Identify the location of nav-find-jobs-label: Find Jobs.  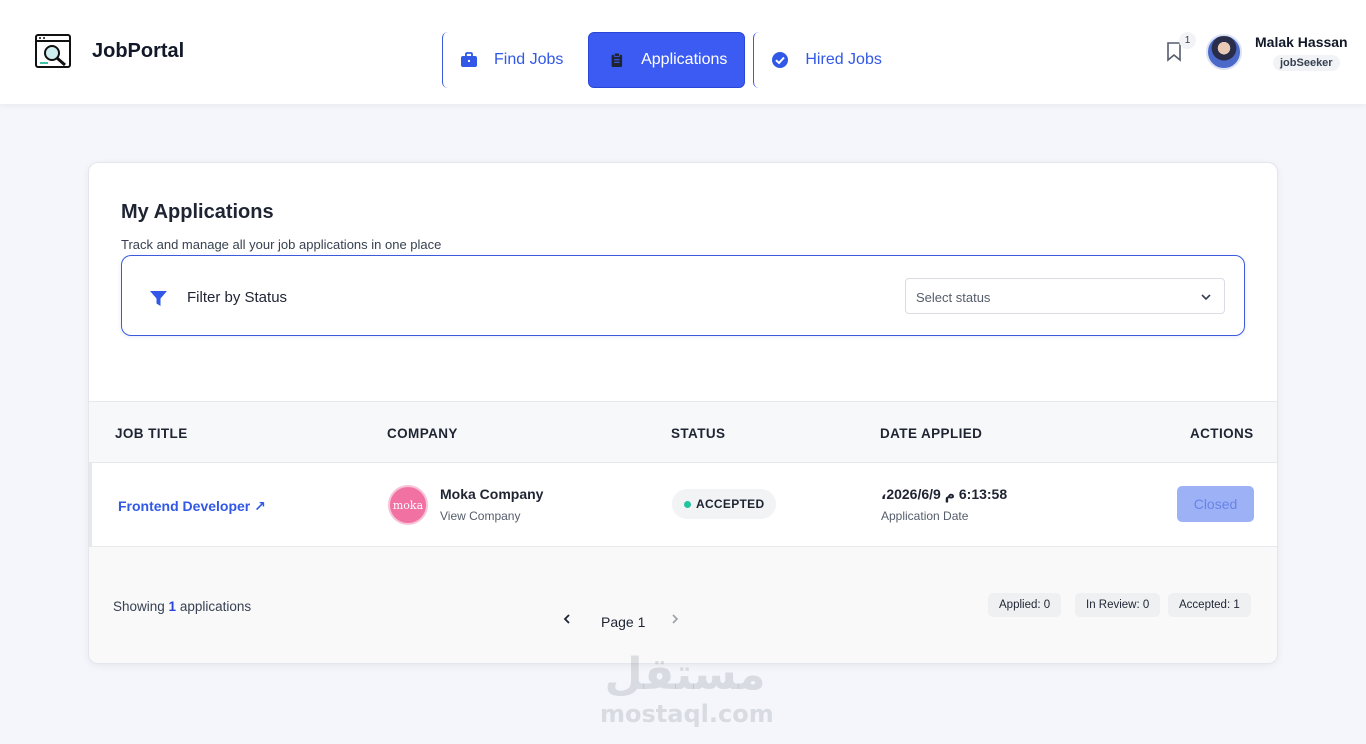
(529, 59).